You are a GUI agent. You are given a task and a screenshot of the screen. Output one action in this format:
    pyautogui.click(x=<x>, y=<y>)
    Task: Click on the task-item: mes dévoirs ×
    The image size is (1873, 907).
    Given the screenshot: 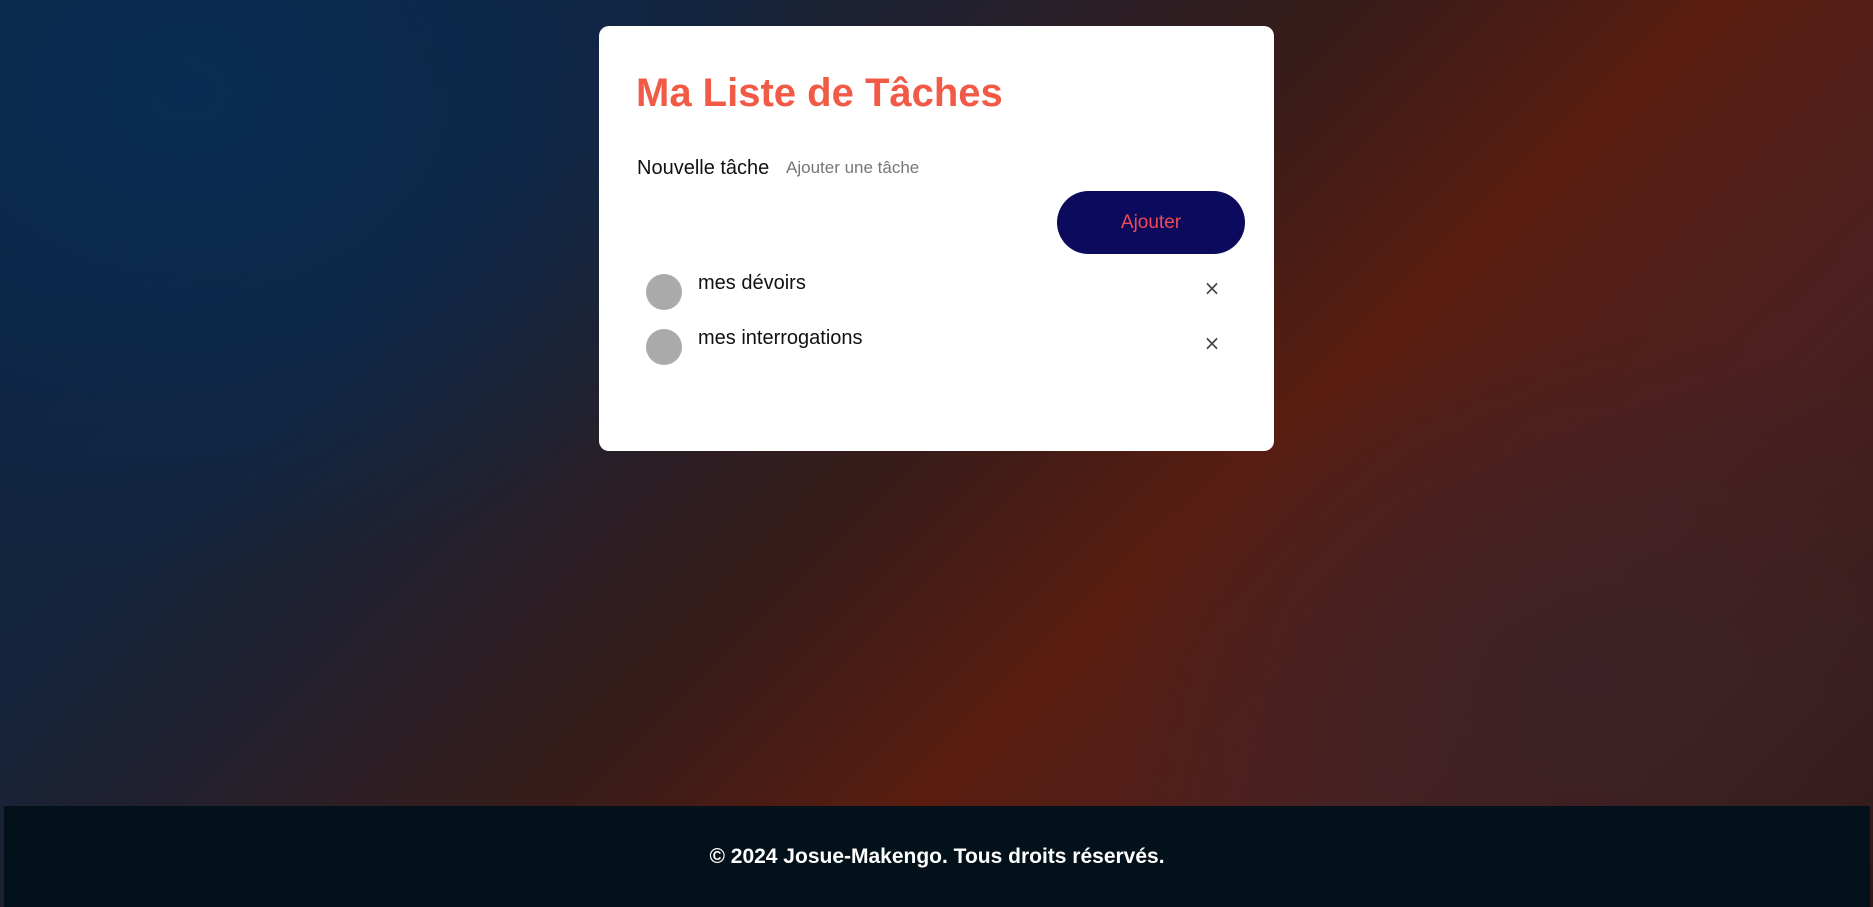 What is the action you would take?
    pyautogui.click(x=941, y=293)
    